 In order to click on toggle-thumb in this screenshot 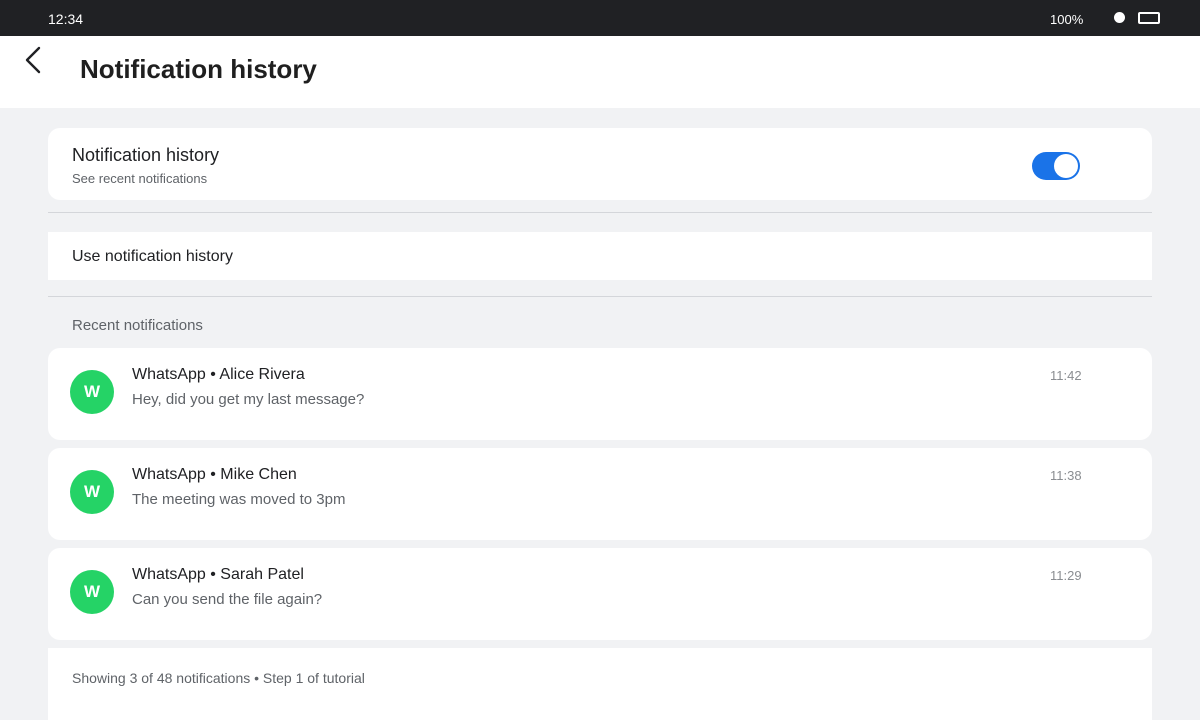, I will do `click(1066, 166)`.